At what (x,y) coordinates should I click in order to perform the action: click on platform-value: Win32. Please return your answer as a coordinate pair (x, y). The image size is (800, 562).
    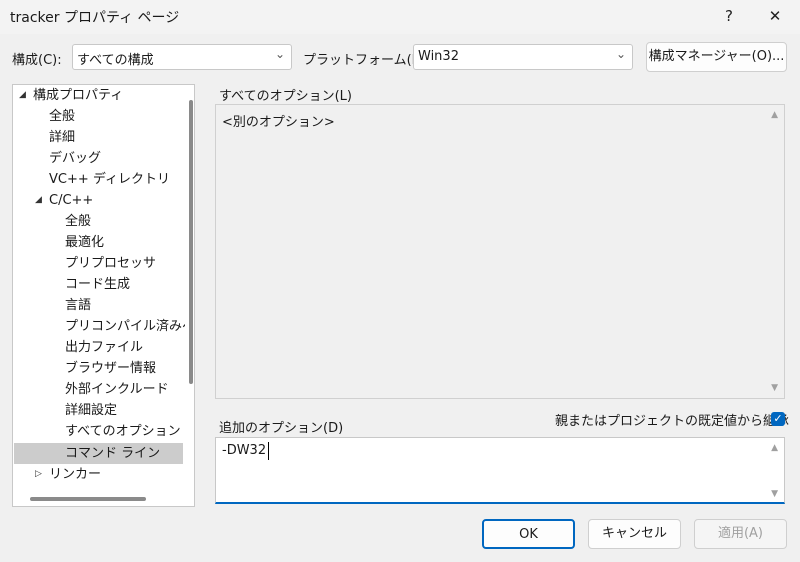
    Looking at the image, I should click on (438, 56).